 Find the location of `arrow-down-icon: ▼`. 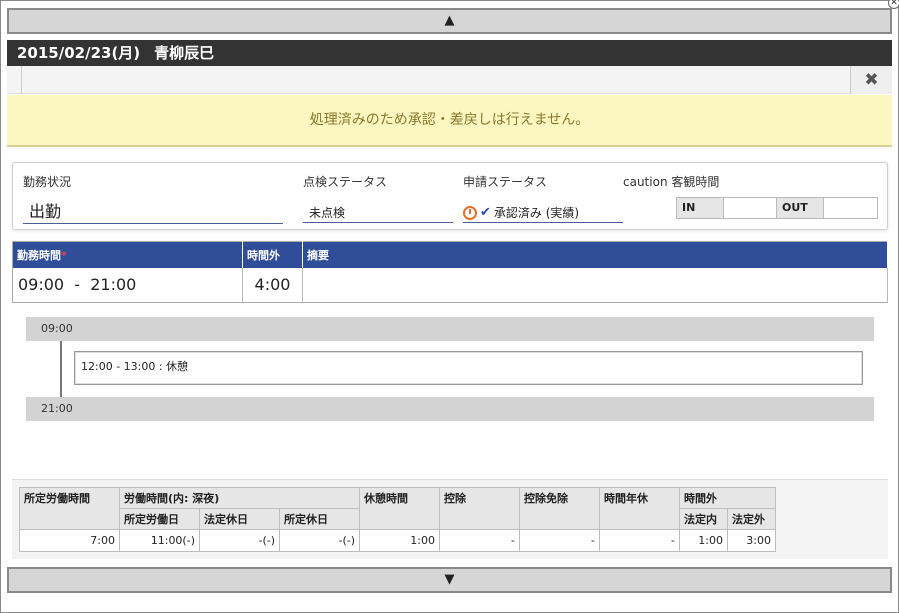

arrow-down-icon: ▼ is located at coordinates (449, 579).